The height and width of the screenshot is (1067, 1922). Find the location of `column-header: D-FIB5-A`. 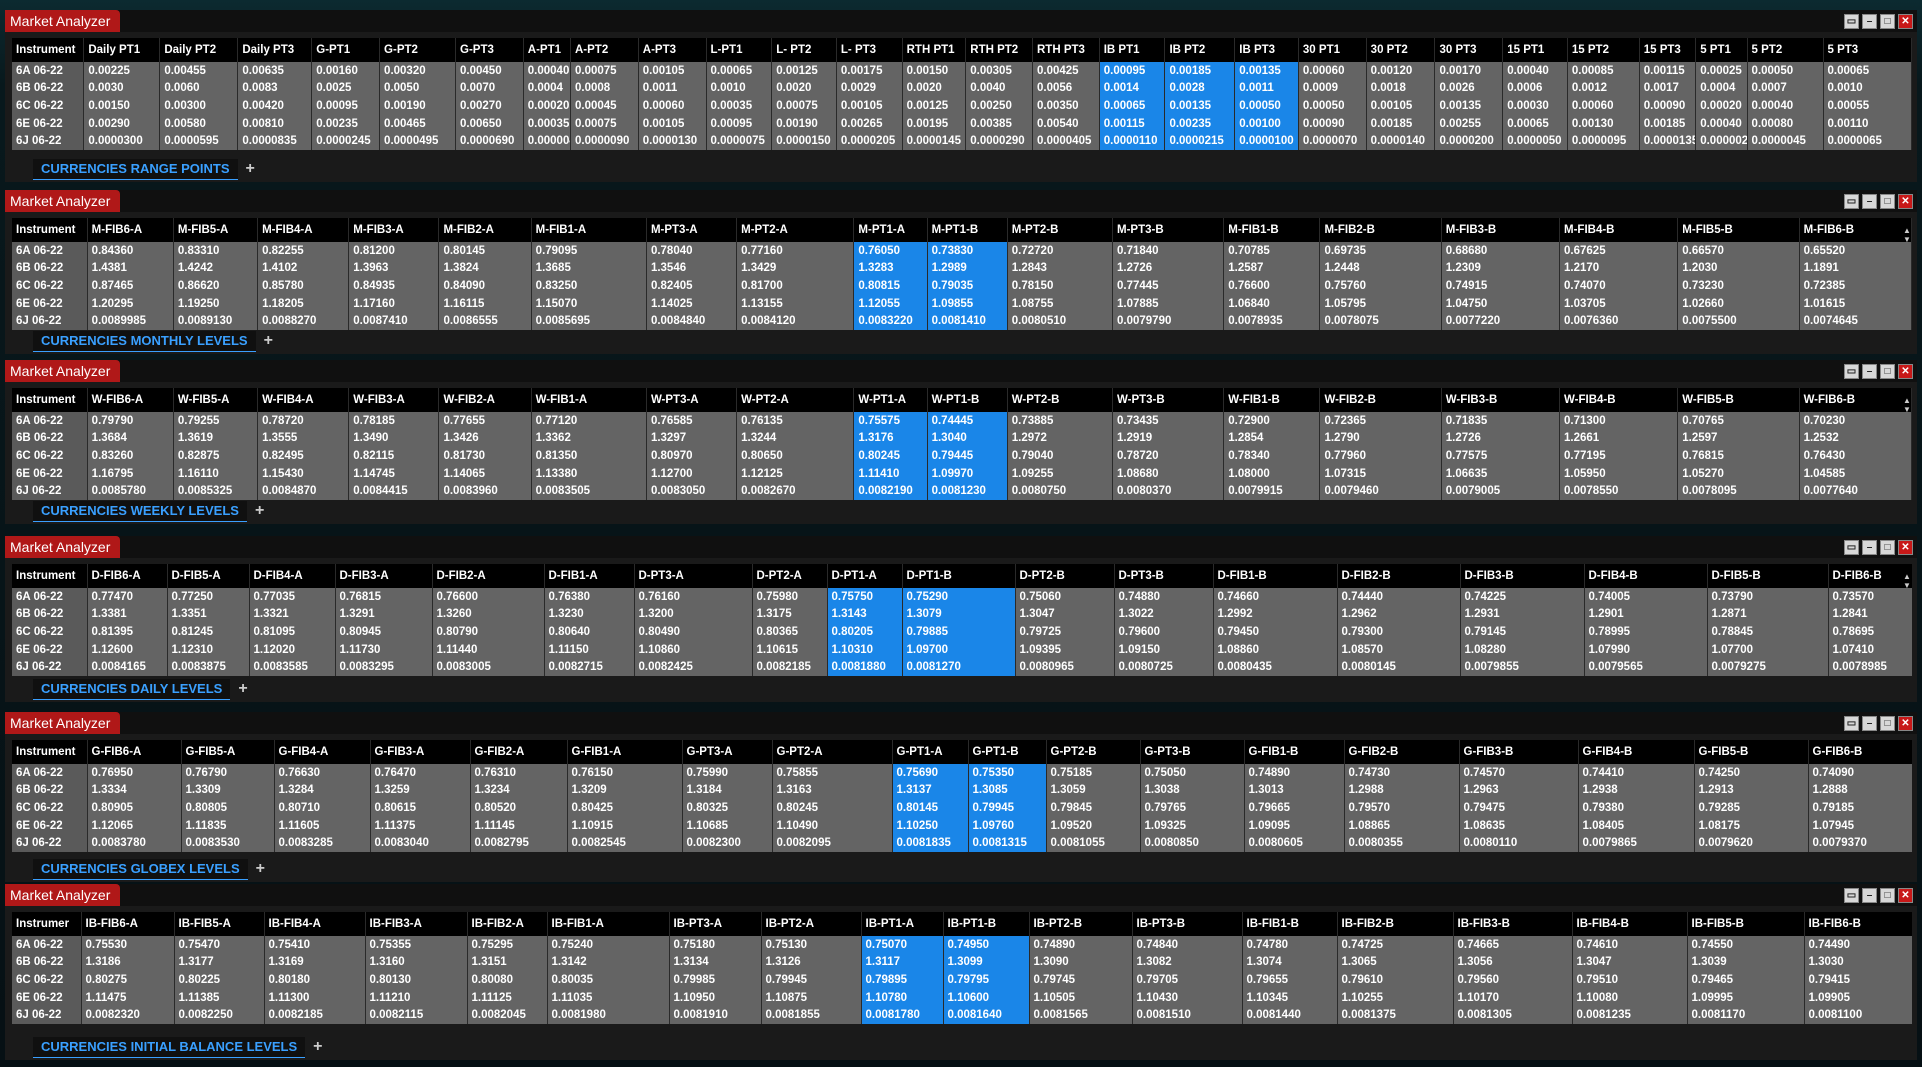

column-header: D-FIB5-A is located at coordinates (208, 576).